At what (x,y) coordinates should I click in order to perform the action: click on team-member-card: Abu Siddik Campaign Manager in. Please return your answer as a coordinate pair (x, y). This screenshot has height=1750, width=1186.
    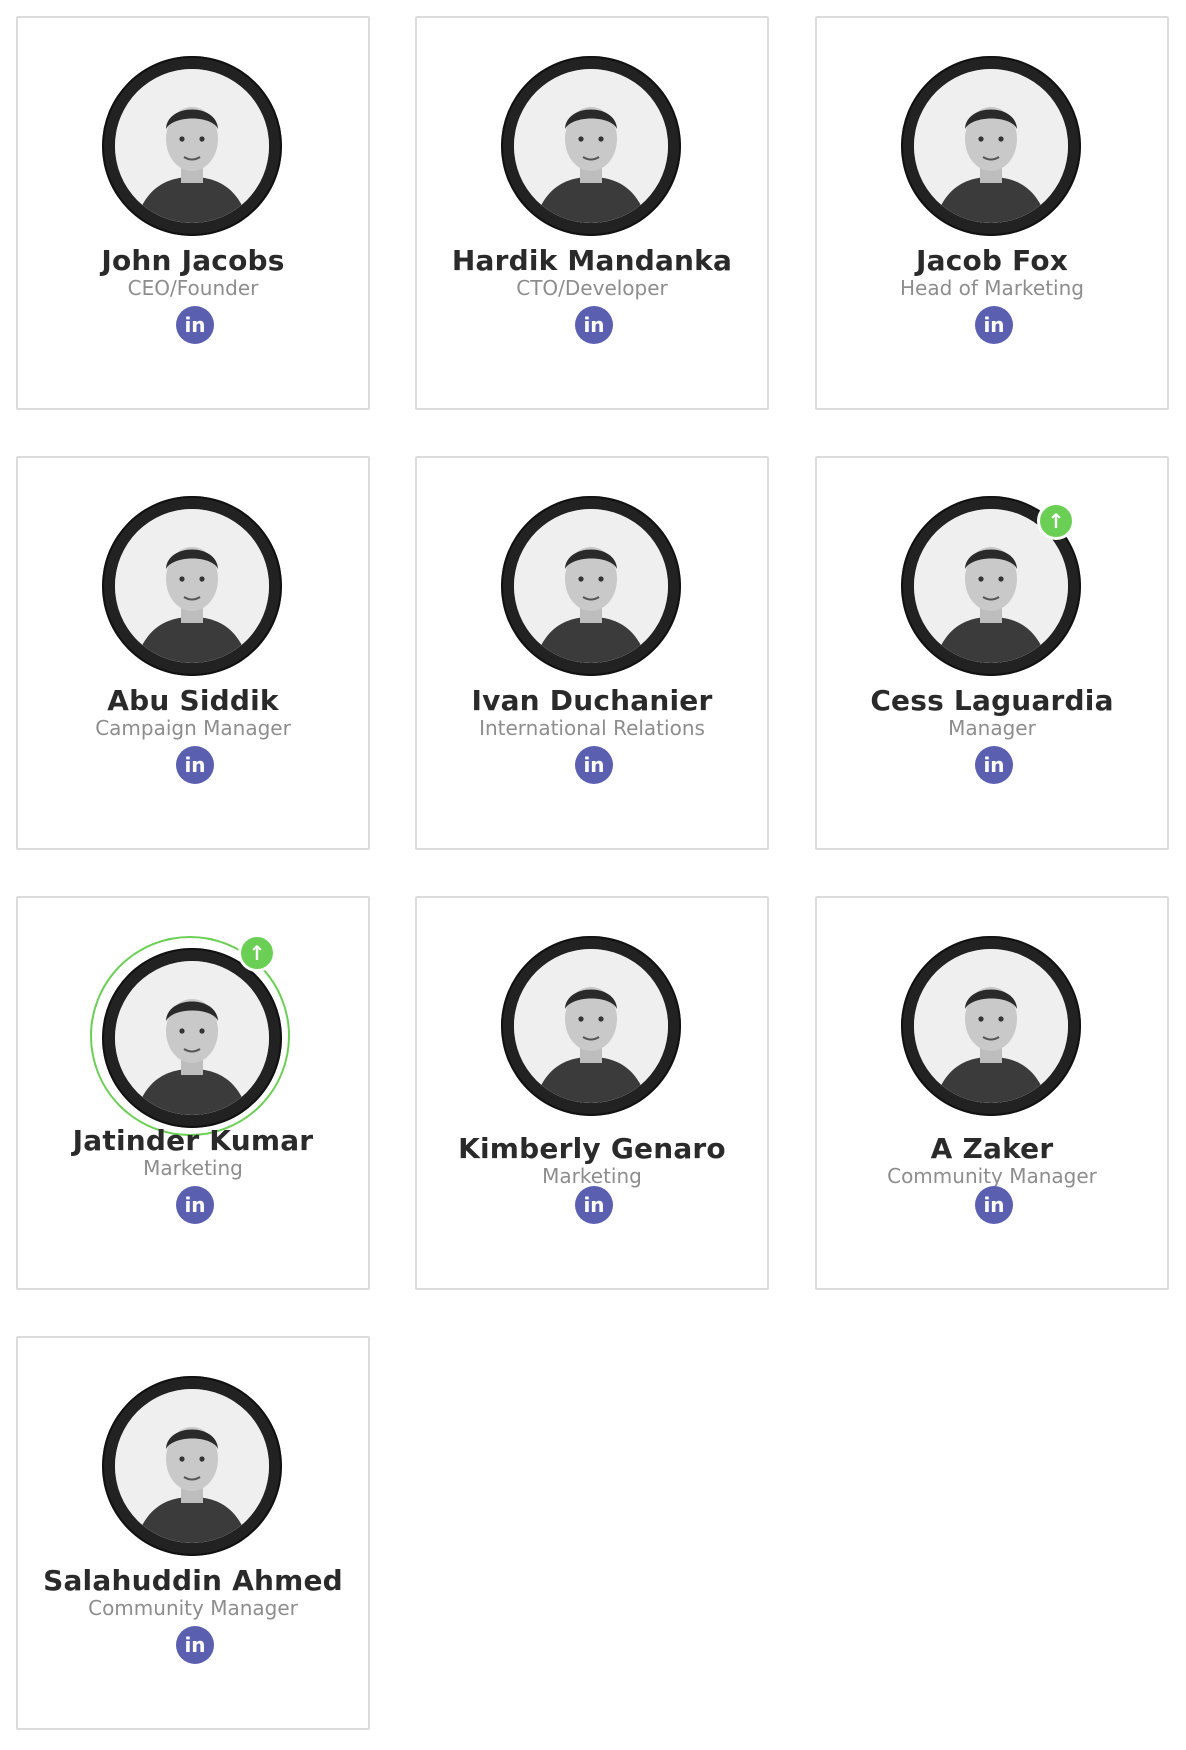
    Looking at the image, I should click on (193, 653).